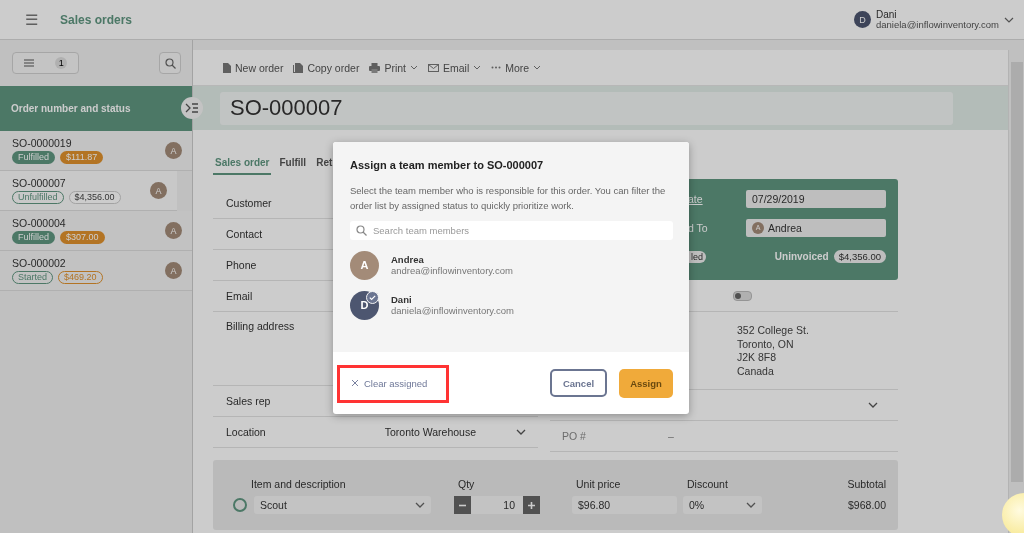 The height and width of the screenshot is (533, 1024). Describe the element at coordinates (42, 143) in the screenshot. I see `order-number: SO-0000019` at that location.